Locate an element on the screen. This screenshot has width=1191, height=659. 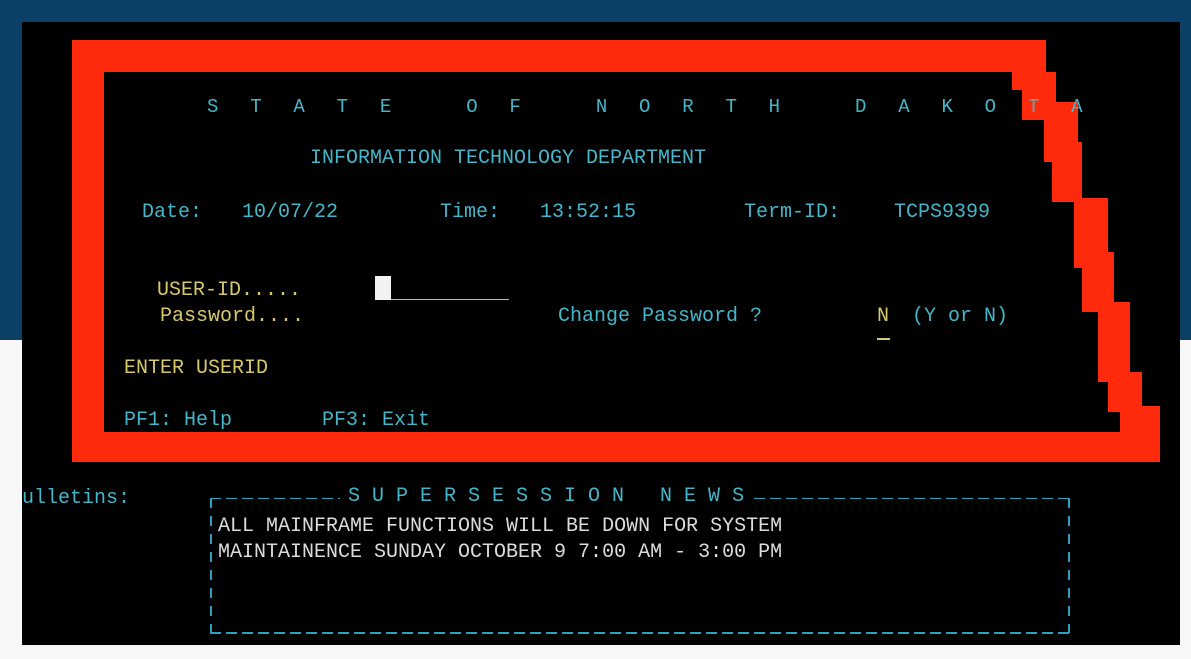
date-label: Date: is located at coordinates (172, 212).